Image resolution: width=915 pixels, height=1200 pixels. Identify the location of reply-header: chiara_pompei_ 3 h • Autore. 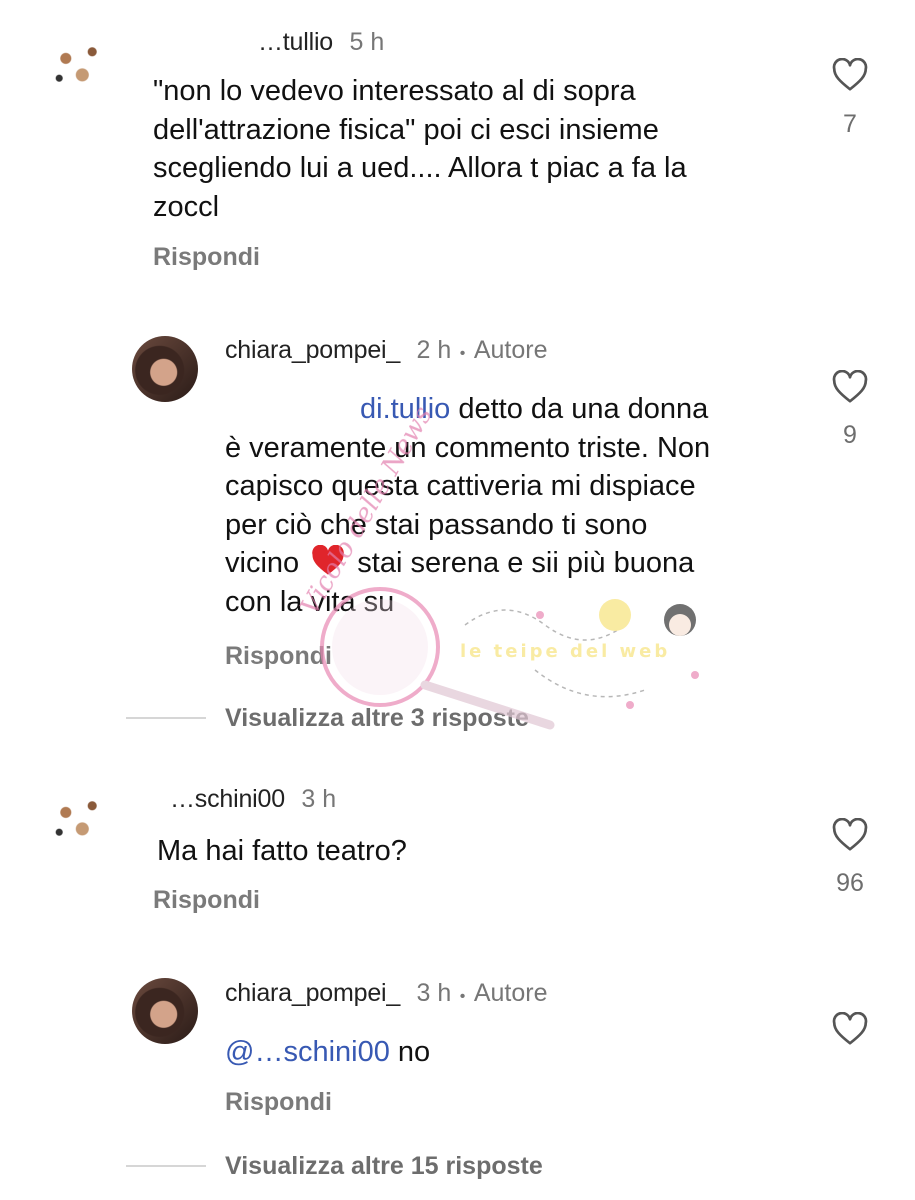
(386, 993).